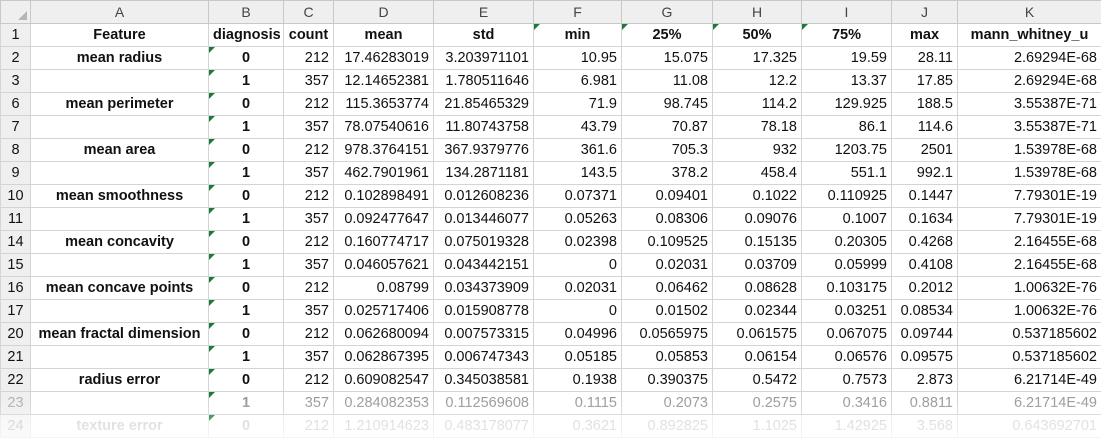 Image resolution: width=1101 pixels, height=440 pixels. Describe the element at coordinates (846, 334) in the screenshot. I see `cell-75pct: 0.067075` at that location.